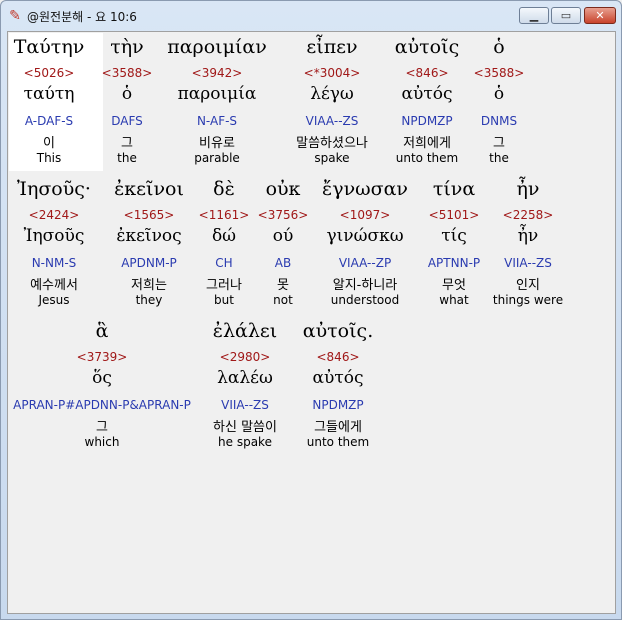 This screenshot has width=622, height=620. I want to click on lemma: Ἰησοῦς, so click(54, 236).